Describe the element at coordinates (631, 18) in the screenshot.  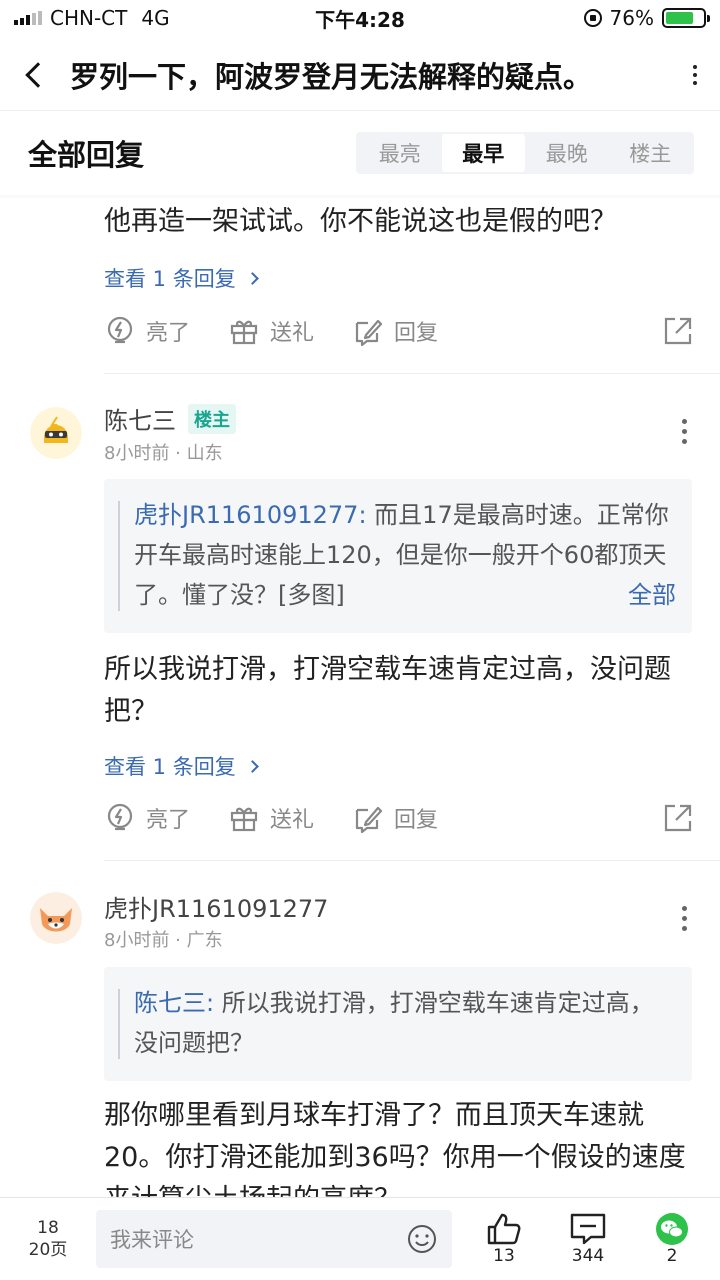
I see `battery-percent: 76%` at that location.